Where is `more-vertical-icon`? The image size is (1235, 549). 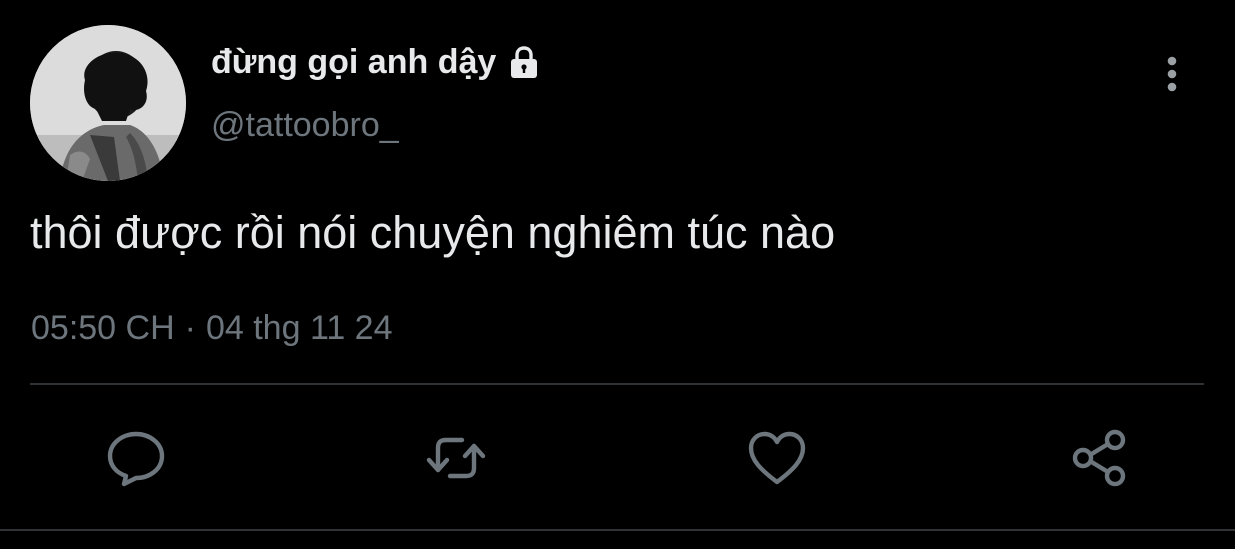 more-vertical-icon is located at coordinates (1172, 74).